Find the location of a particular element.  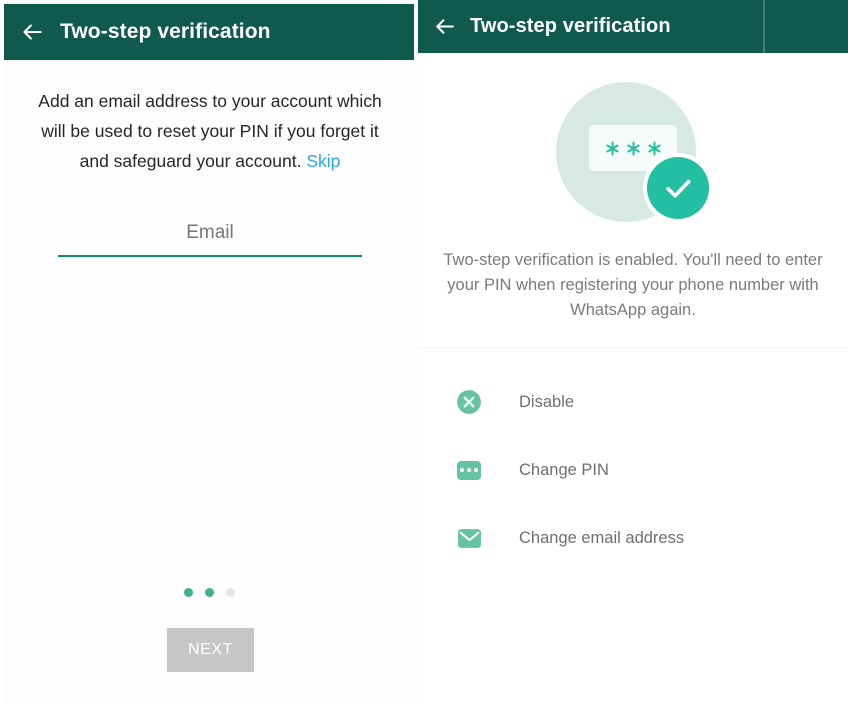

action-list: Disable Change PIN Change email address is located at coordinates (633, 470).